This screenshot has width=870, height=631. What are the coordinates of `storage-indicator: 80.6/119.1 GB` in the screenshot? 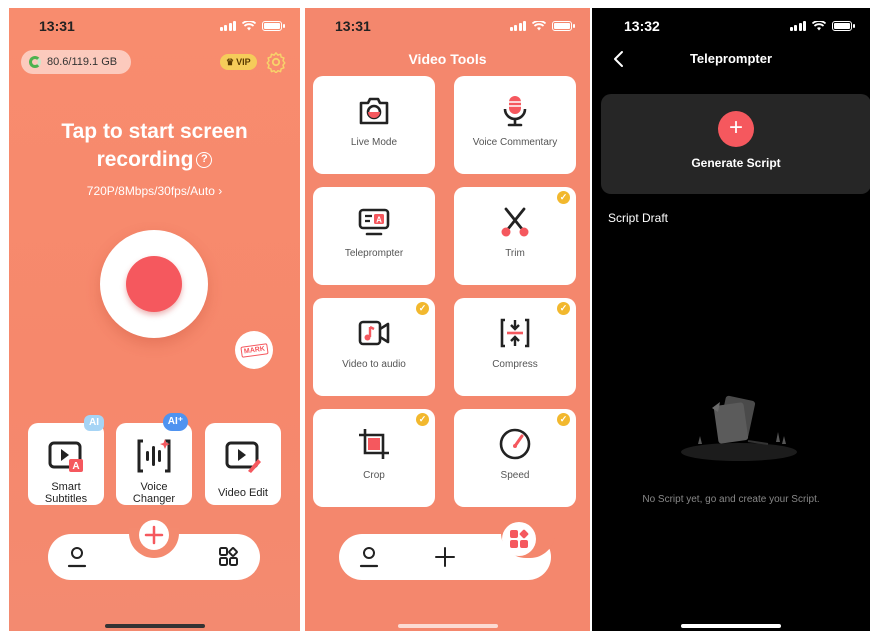 It's located at (76, 62).